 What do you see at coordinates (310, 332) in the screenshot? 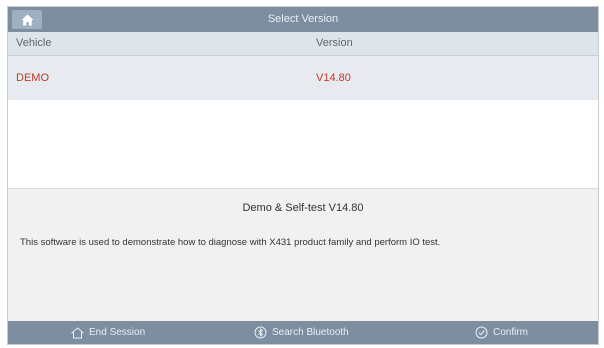
I see `search-bluetooth-label: Search Bluetooth` at bounding box center [310, 332].